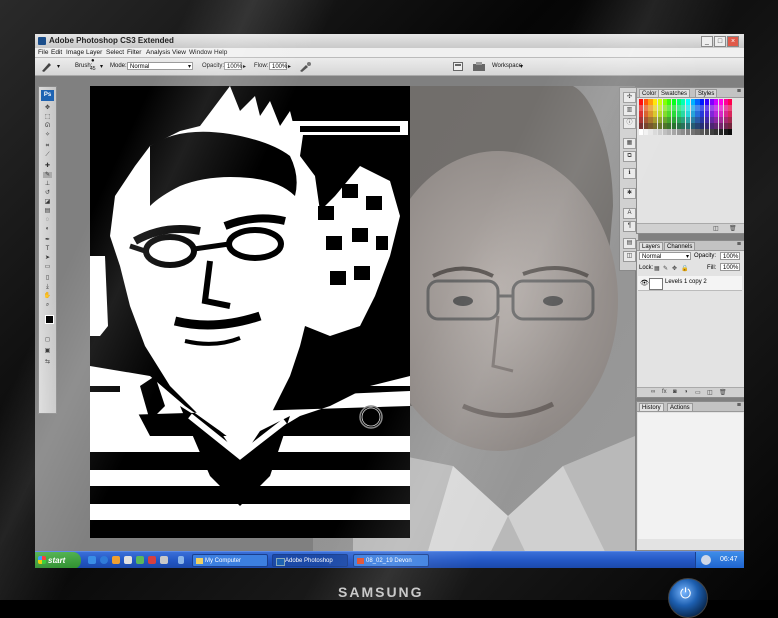  What do you see at coordinates (47, 184) in the screenshot?
I see `clone-stamp-tool-icon: ⊥` at bounding box center [47, 184].